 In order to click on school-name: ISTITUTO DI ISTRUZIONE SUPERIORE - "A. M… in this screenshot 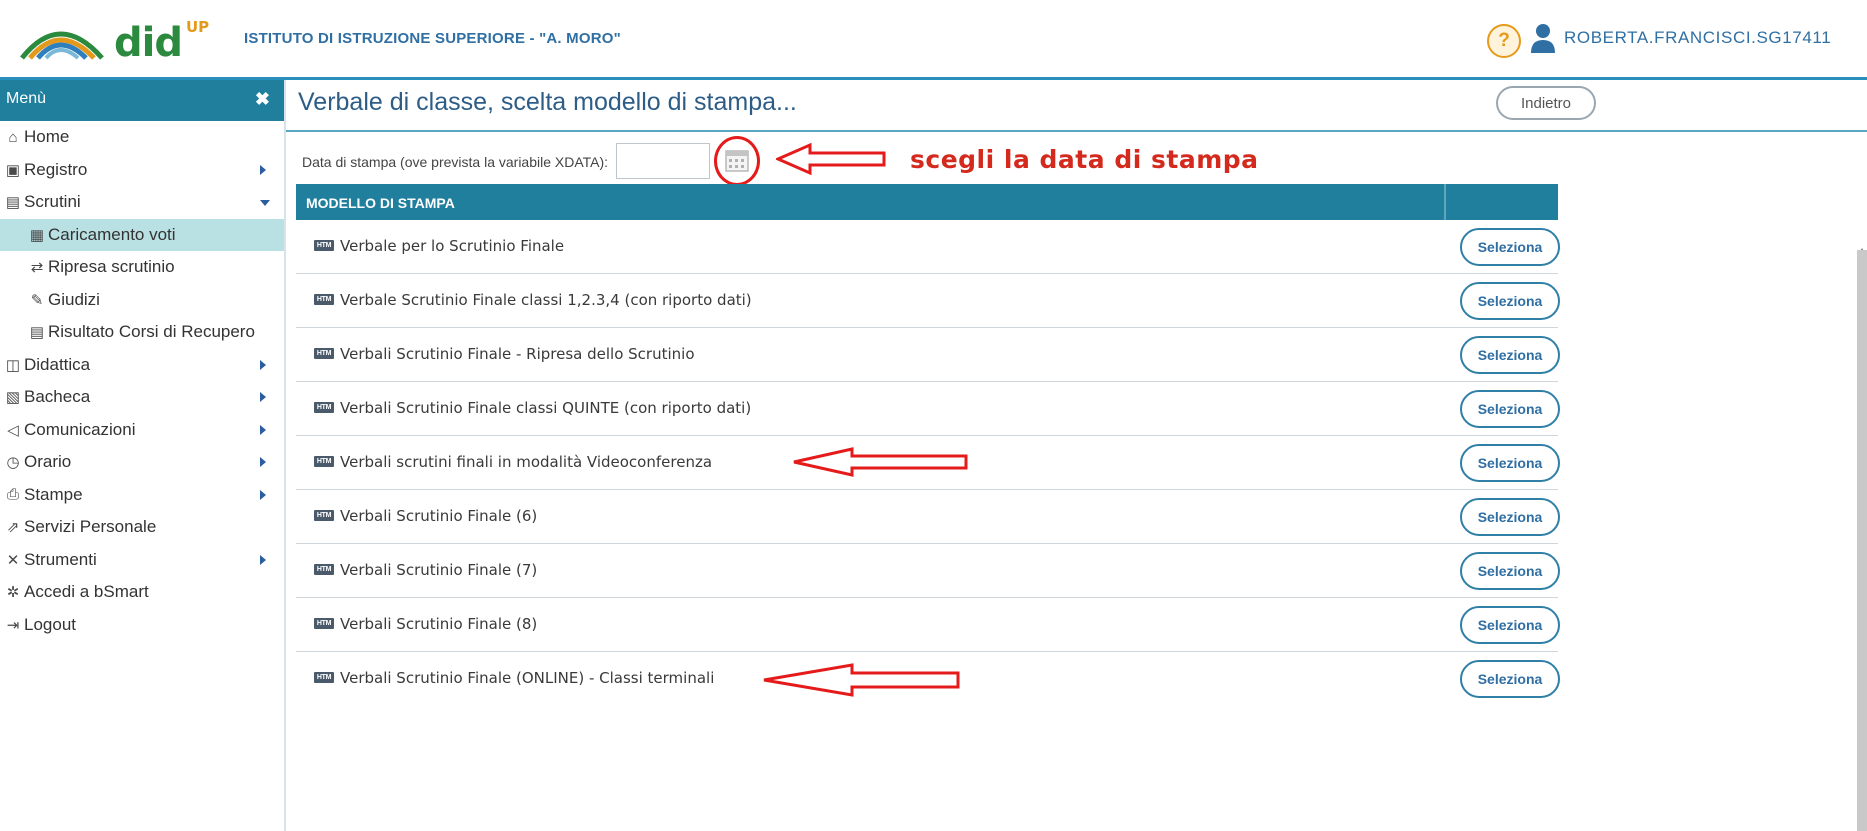, I will do `click(432, 38)`.